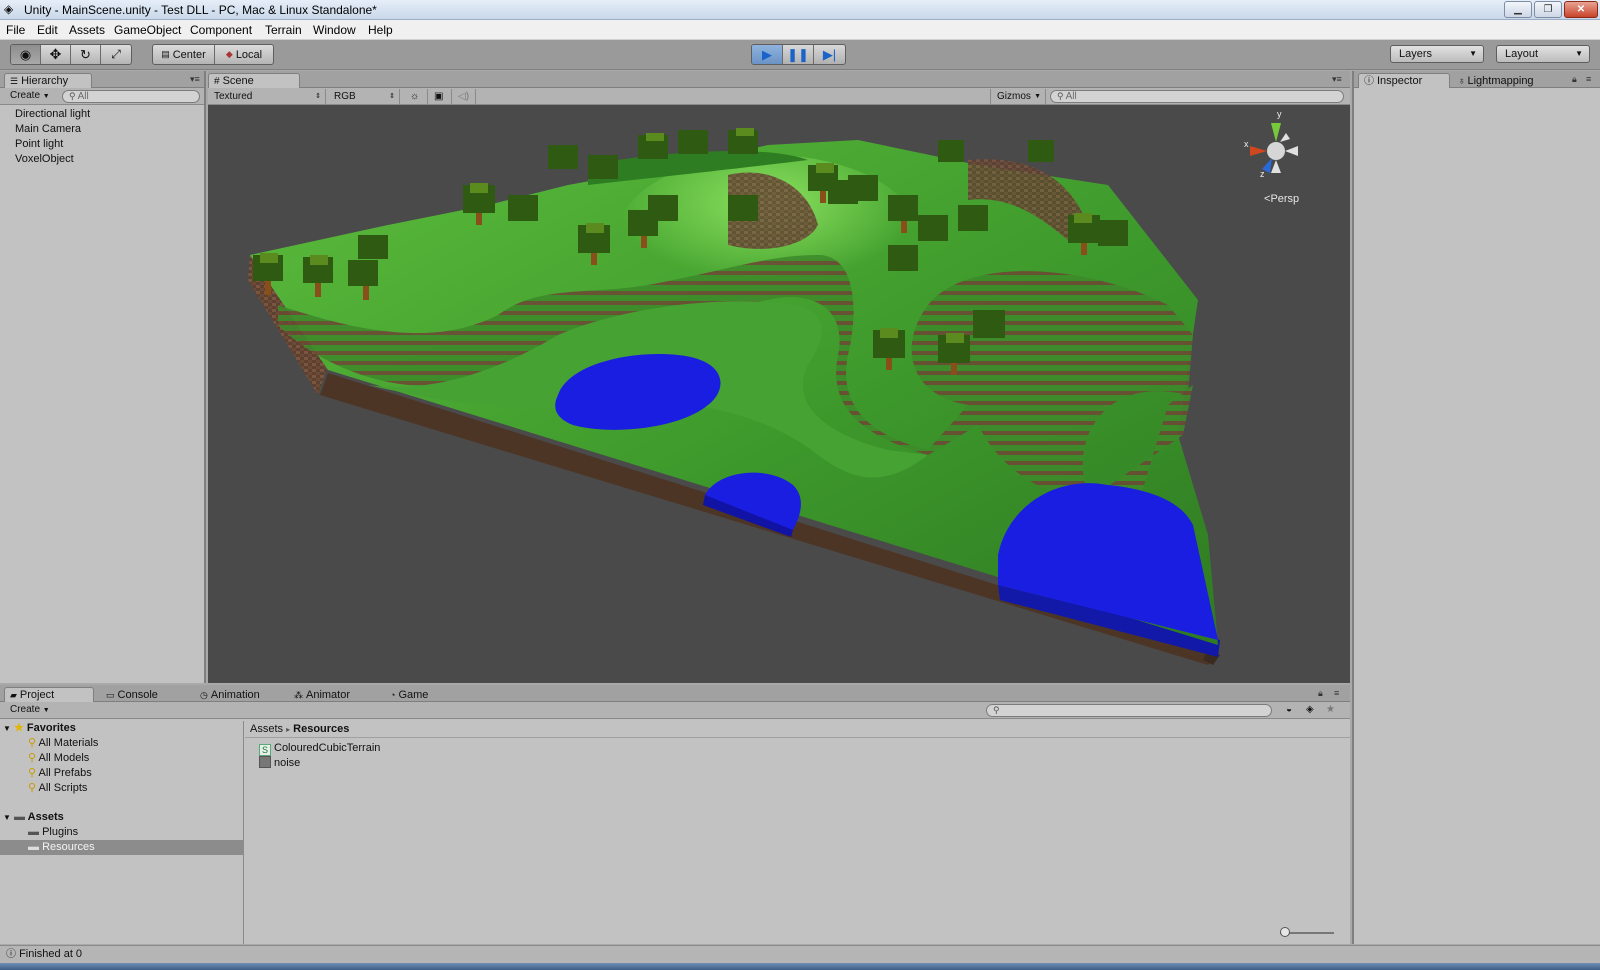 This screenshot has height=970, width=1600. Describe the element at coordinates (334, 694) in the screenshot. I see `tab-animator: ⁂ Animator` at that location.